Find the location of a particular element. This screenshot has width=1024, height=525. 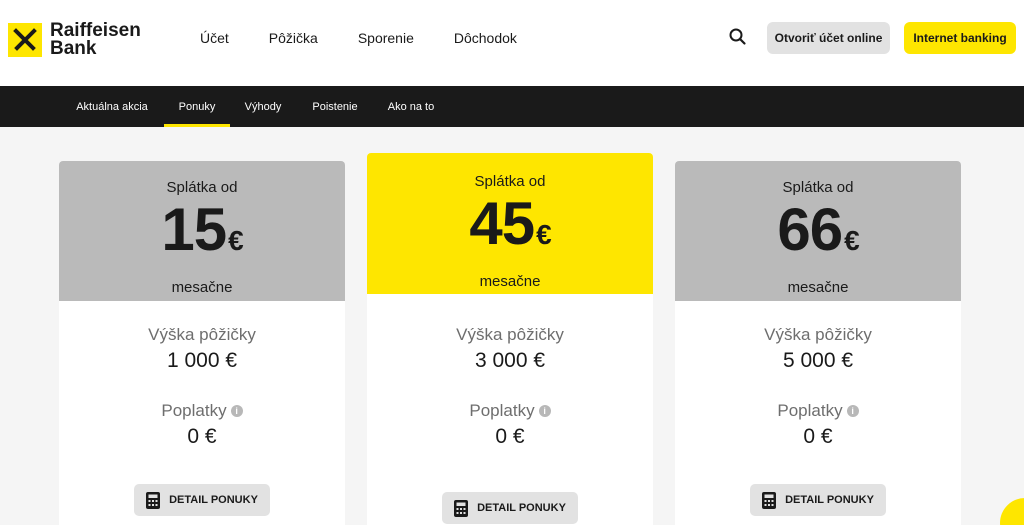

nav-item-pozicka: Pôžička is located at coordinates (293, 38).